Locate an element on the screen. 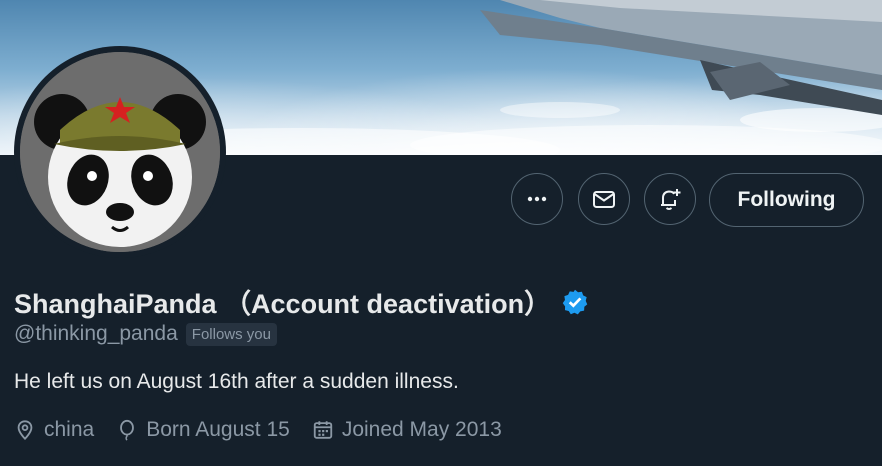 This screenshot has width=882, height=466. location-text: china is located at coordinates (69, 429).